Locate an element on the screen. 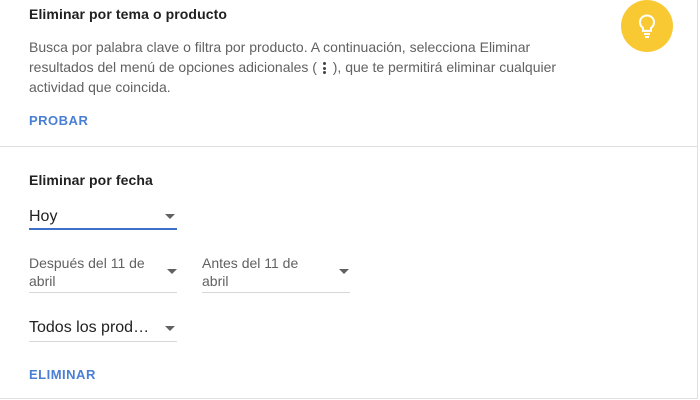 The width and height of the screenshot is (700, 400). date-range-select: Hoy is located at coordinates (103, 218).